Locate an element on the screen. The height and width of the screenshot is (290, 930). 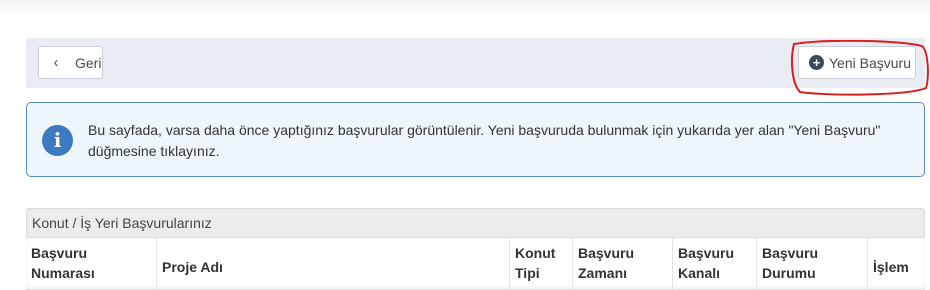
new-application-button: + Yeni Başvuru is located at coordinates (857, 62).